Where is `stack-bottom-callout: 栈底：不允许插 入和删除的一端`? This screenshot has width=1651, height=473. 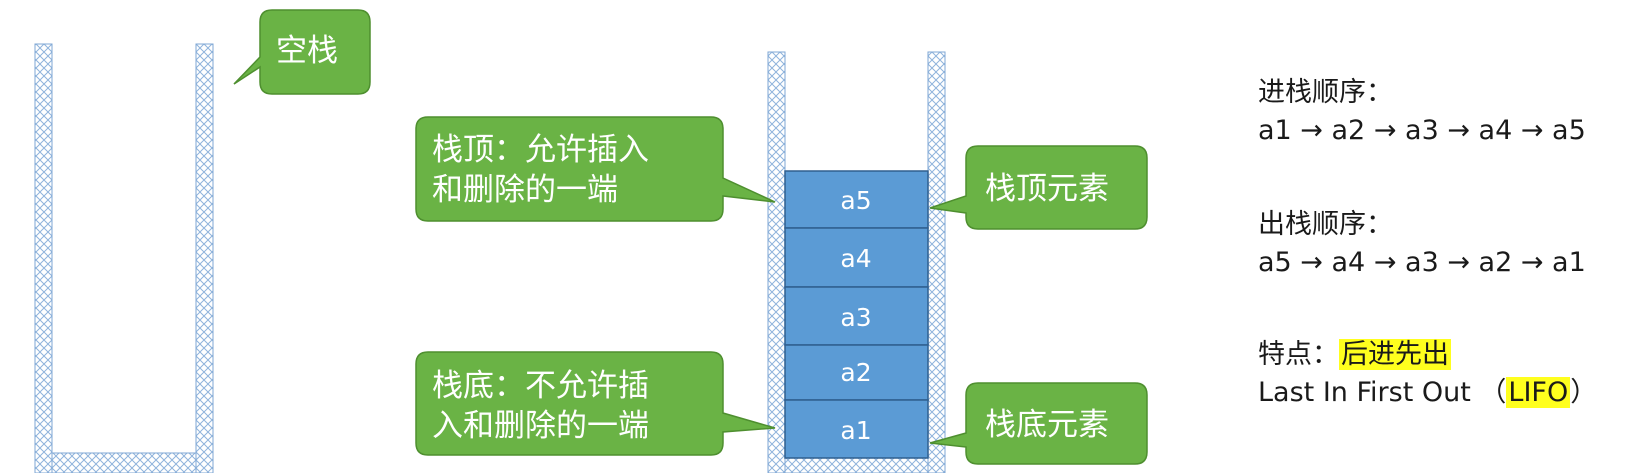 stack-bottom-callout: 栈底：不允许插 入和删除的一端 is located at coordinates (595, 403).